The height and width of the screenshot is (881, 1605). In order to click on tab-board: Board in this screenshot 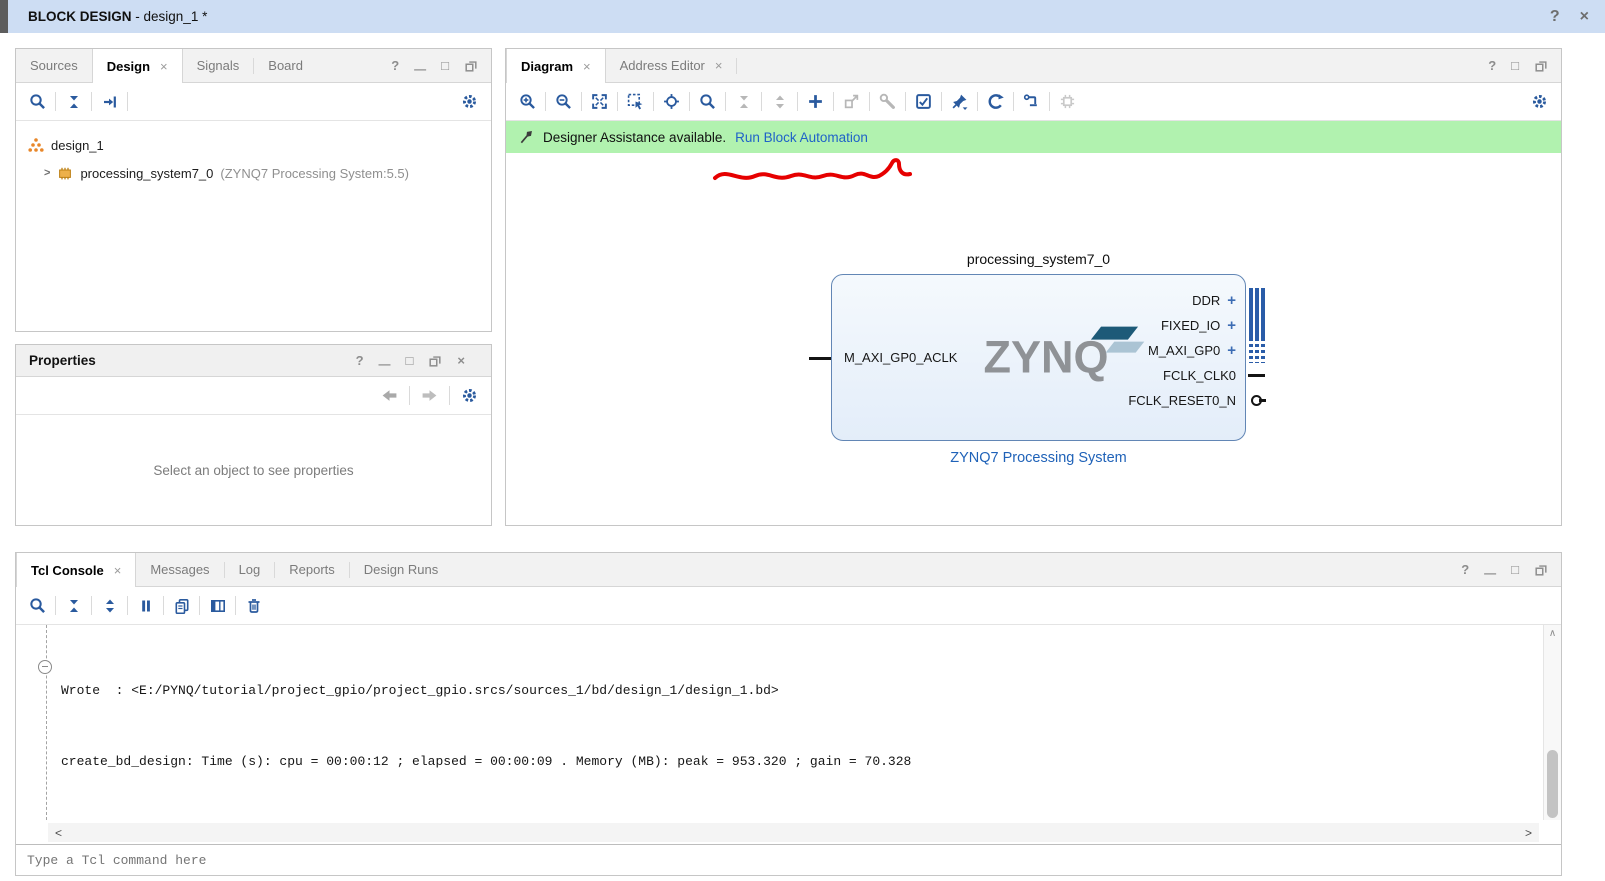, I will do `click(285, 65)`.